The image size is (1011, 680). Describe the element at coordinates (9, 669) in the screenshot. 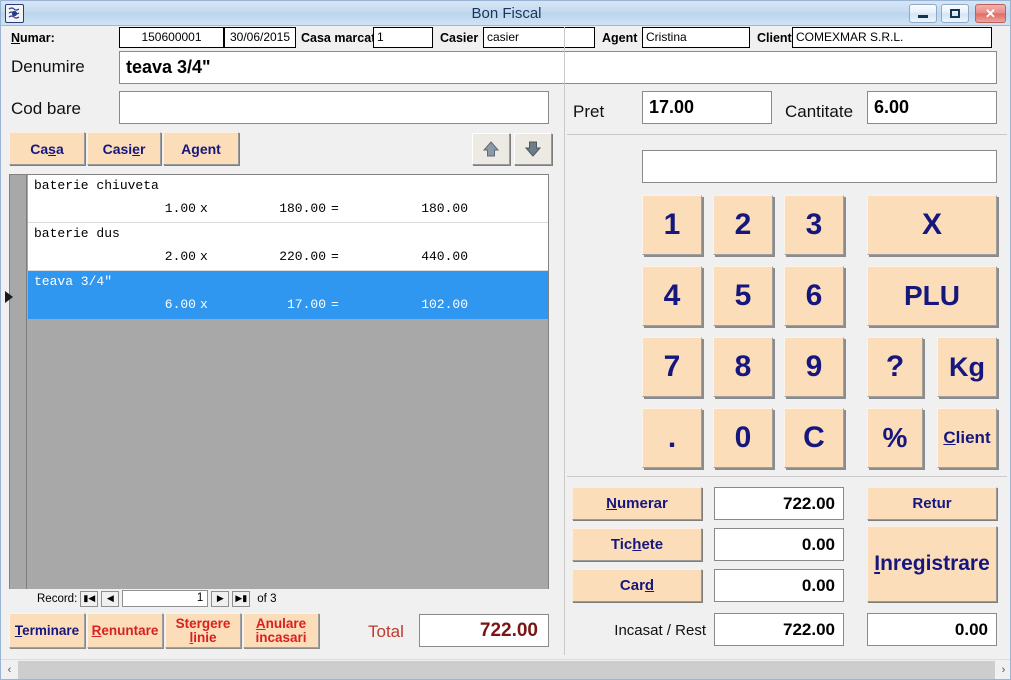

I see `scroll-left-icon: ‹` at that location.